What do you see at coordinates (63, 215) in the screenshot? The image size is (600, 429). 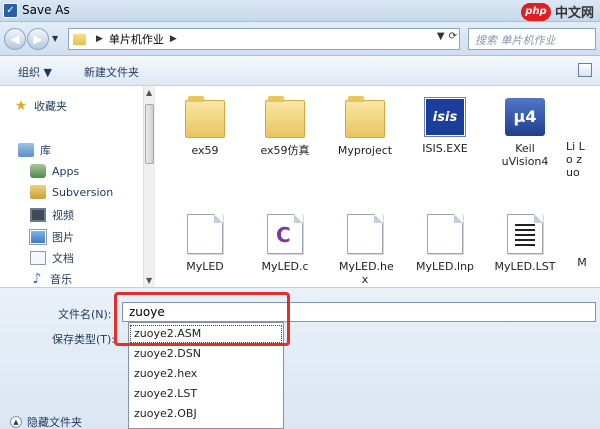 I see `sidebar-item-label: 视频` at bounding box center [63, 215].